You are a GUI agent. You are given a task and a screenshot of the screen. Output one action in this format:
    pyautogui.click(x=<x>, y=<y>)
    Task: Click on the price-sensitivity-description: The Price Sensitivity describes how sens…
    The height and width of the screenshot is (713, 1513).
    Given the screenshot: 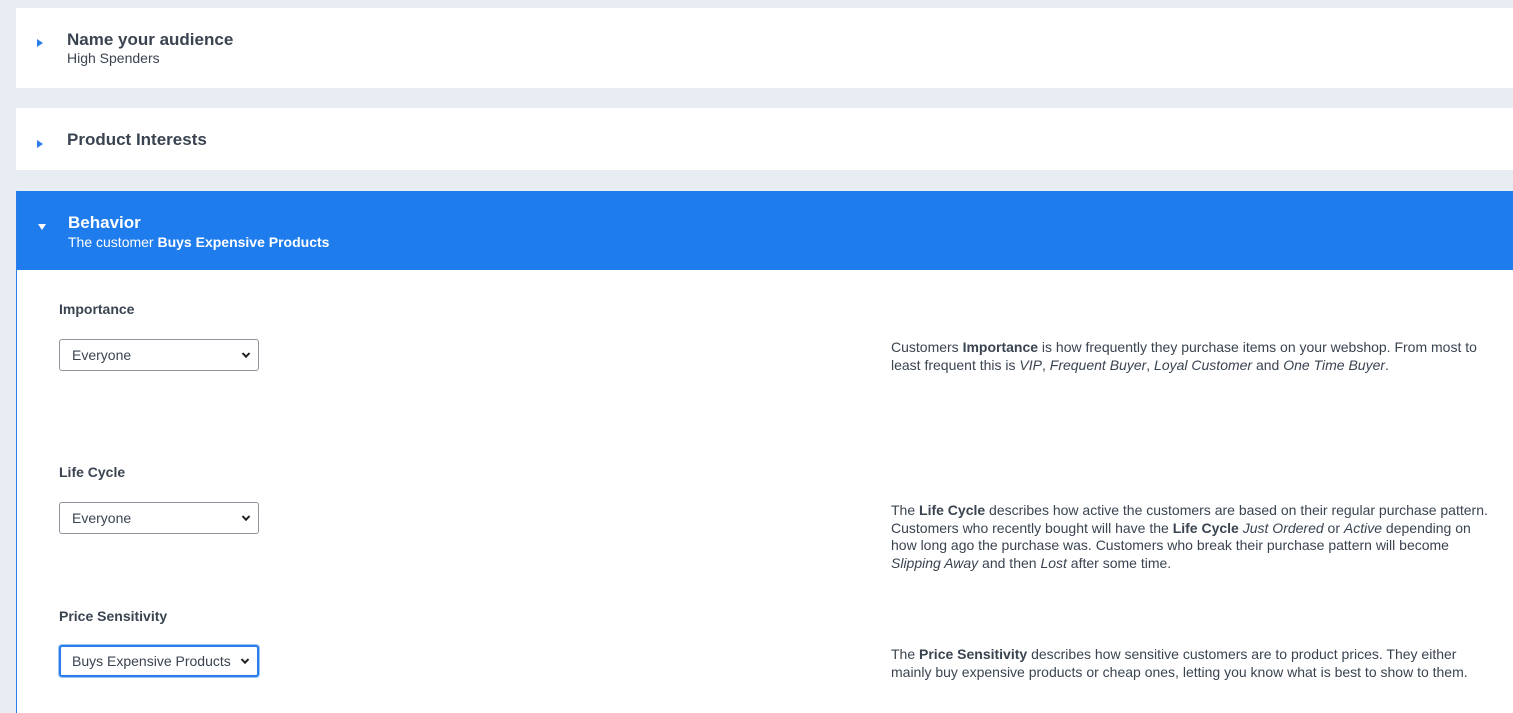 What is the action you would take?
    pyautogui.click(x=1179, y=663)
    